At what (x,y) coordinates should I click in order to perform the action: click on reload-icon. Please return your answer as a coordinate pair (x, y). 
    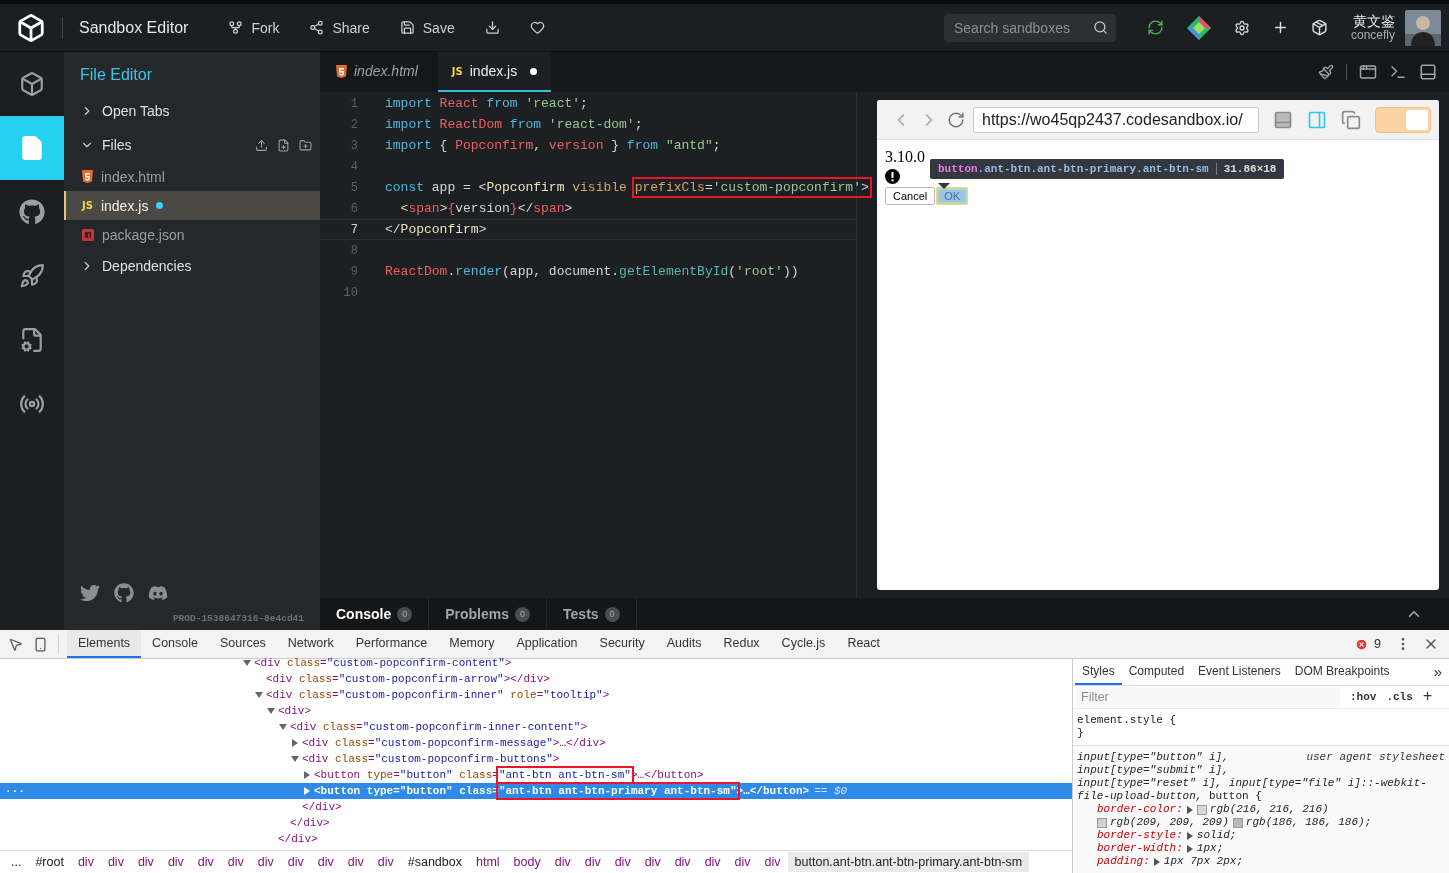
    Looking at the image, I should click on (956, 119).